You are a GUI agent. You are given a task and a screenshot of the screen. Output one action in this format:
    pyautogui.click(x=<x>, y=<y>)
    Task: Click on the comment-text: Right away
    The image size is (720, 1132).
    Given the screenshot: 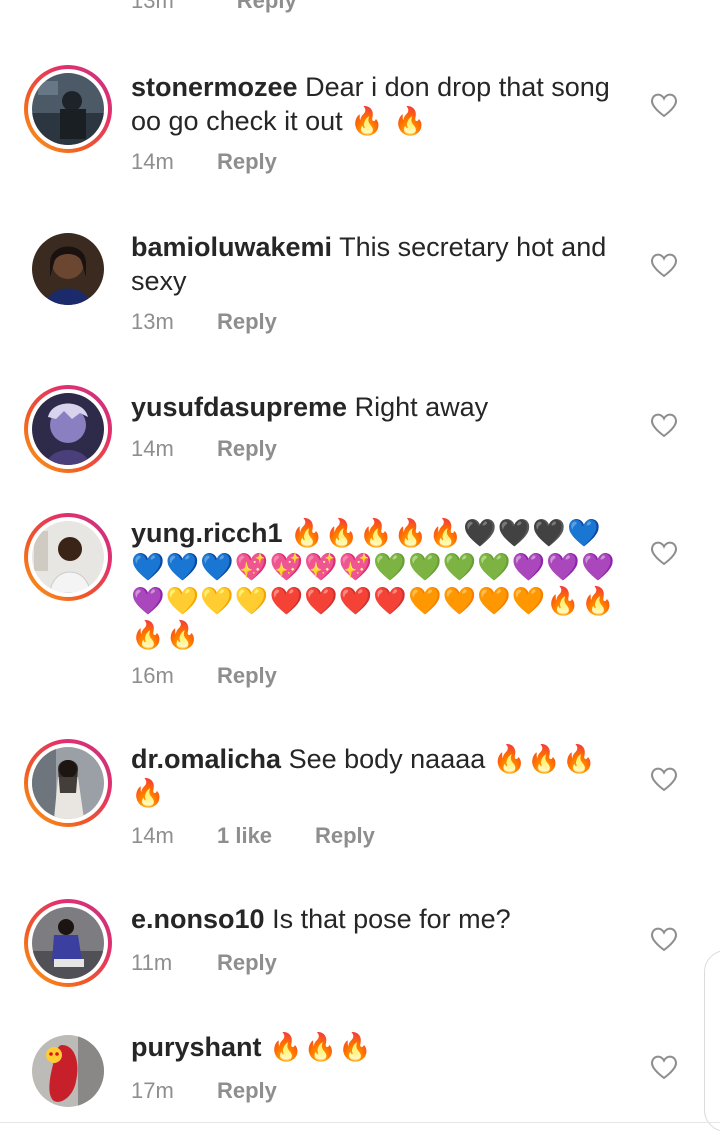 What is the action you would take?
    pyautogui.click(x=421, y=407)
    